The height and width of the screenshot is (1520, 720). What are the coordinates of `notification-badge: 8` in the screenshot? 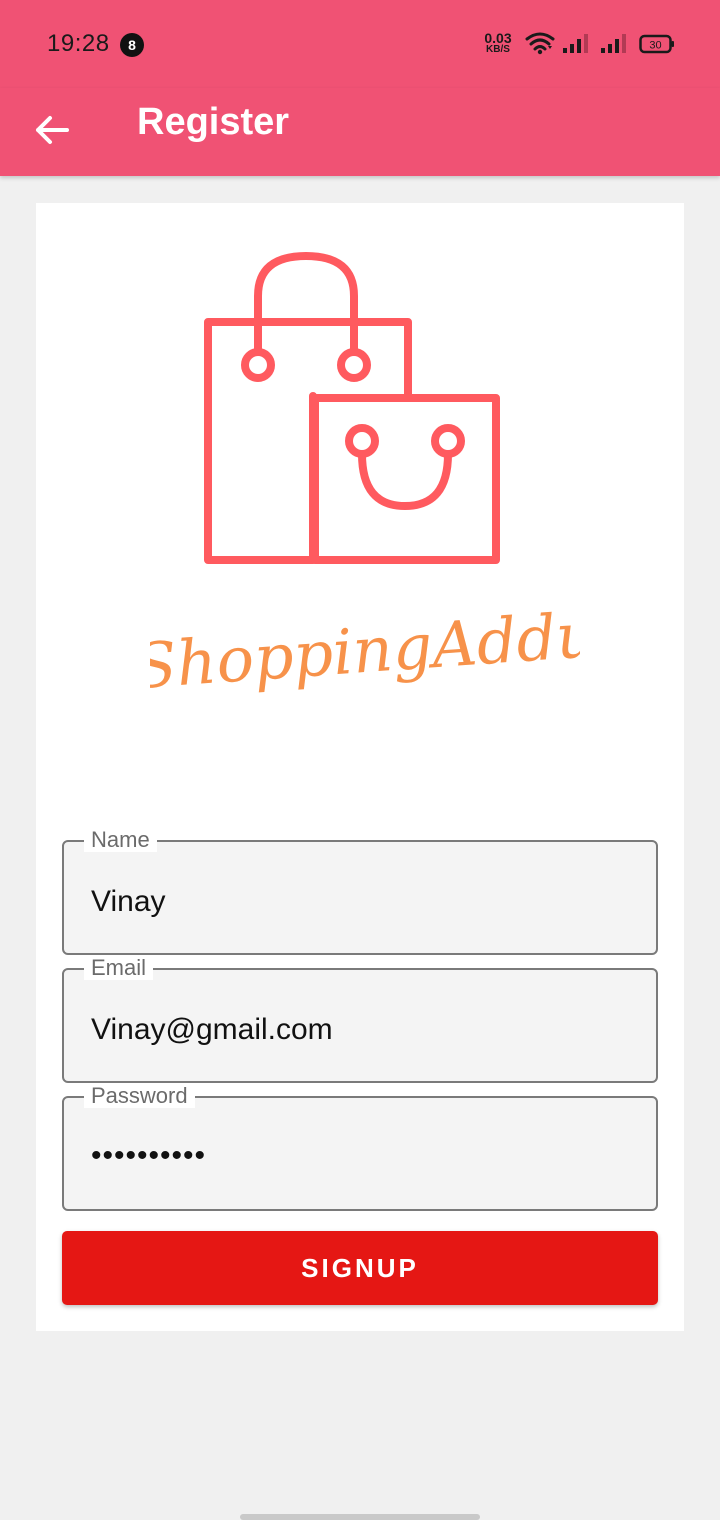 It's located at (132, 45).